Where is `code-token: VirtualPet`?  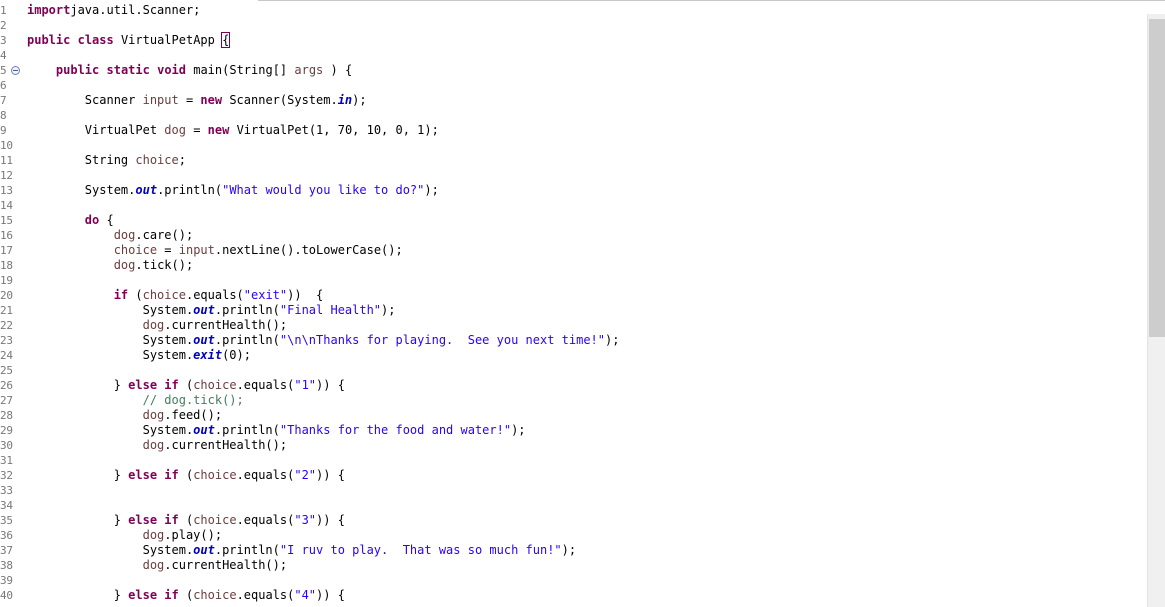 code-token: VirtualPet is located at coordinates (96, 130).